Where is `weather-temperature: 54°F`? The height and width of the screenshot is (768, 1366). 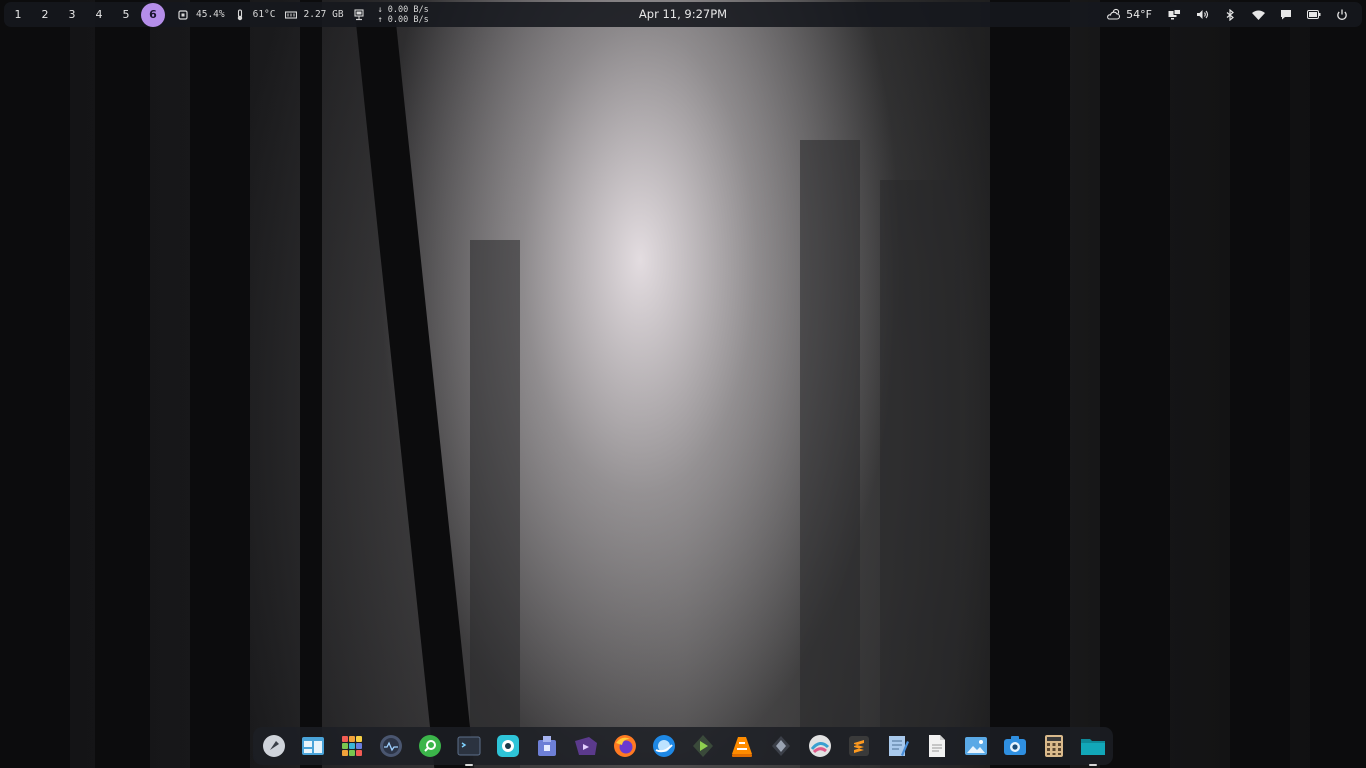
weather-temperature: 54°F is located at coordinates (1139, 14).